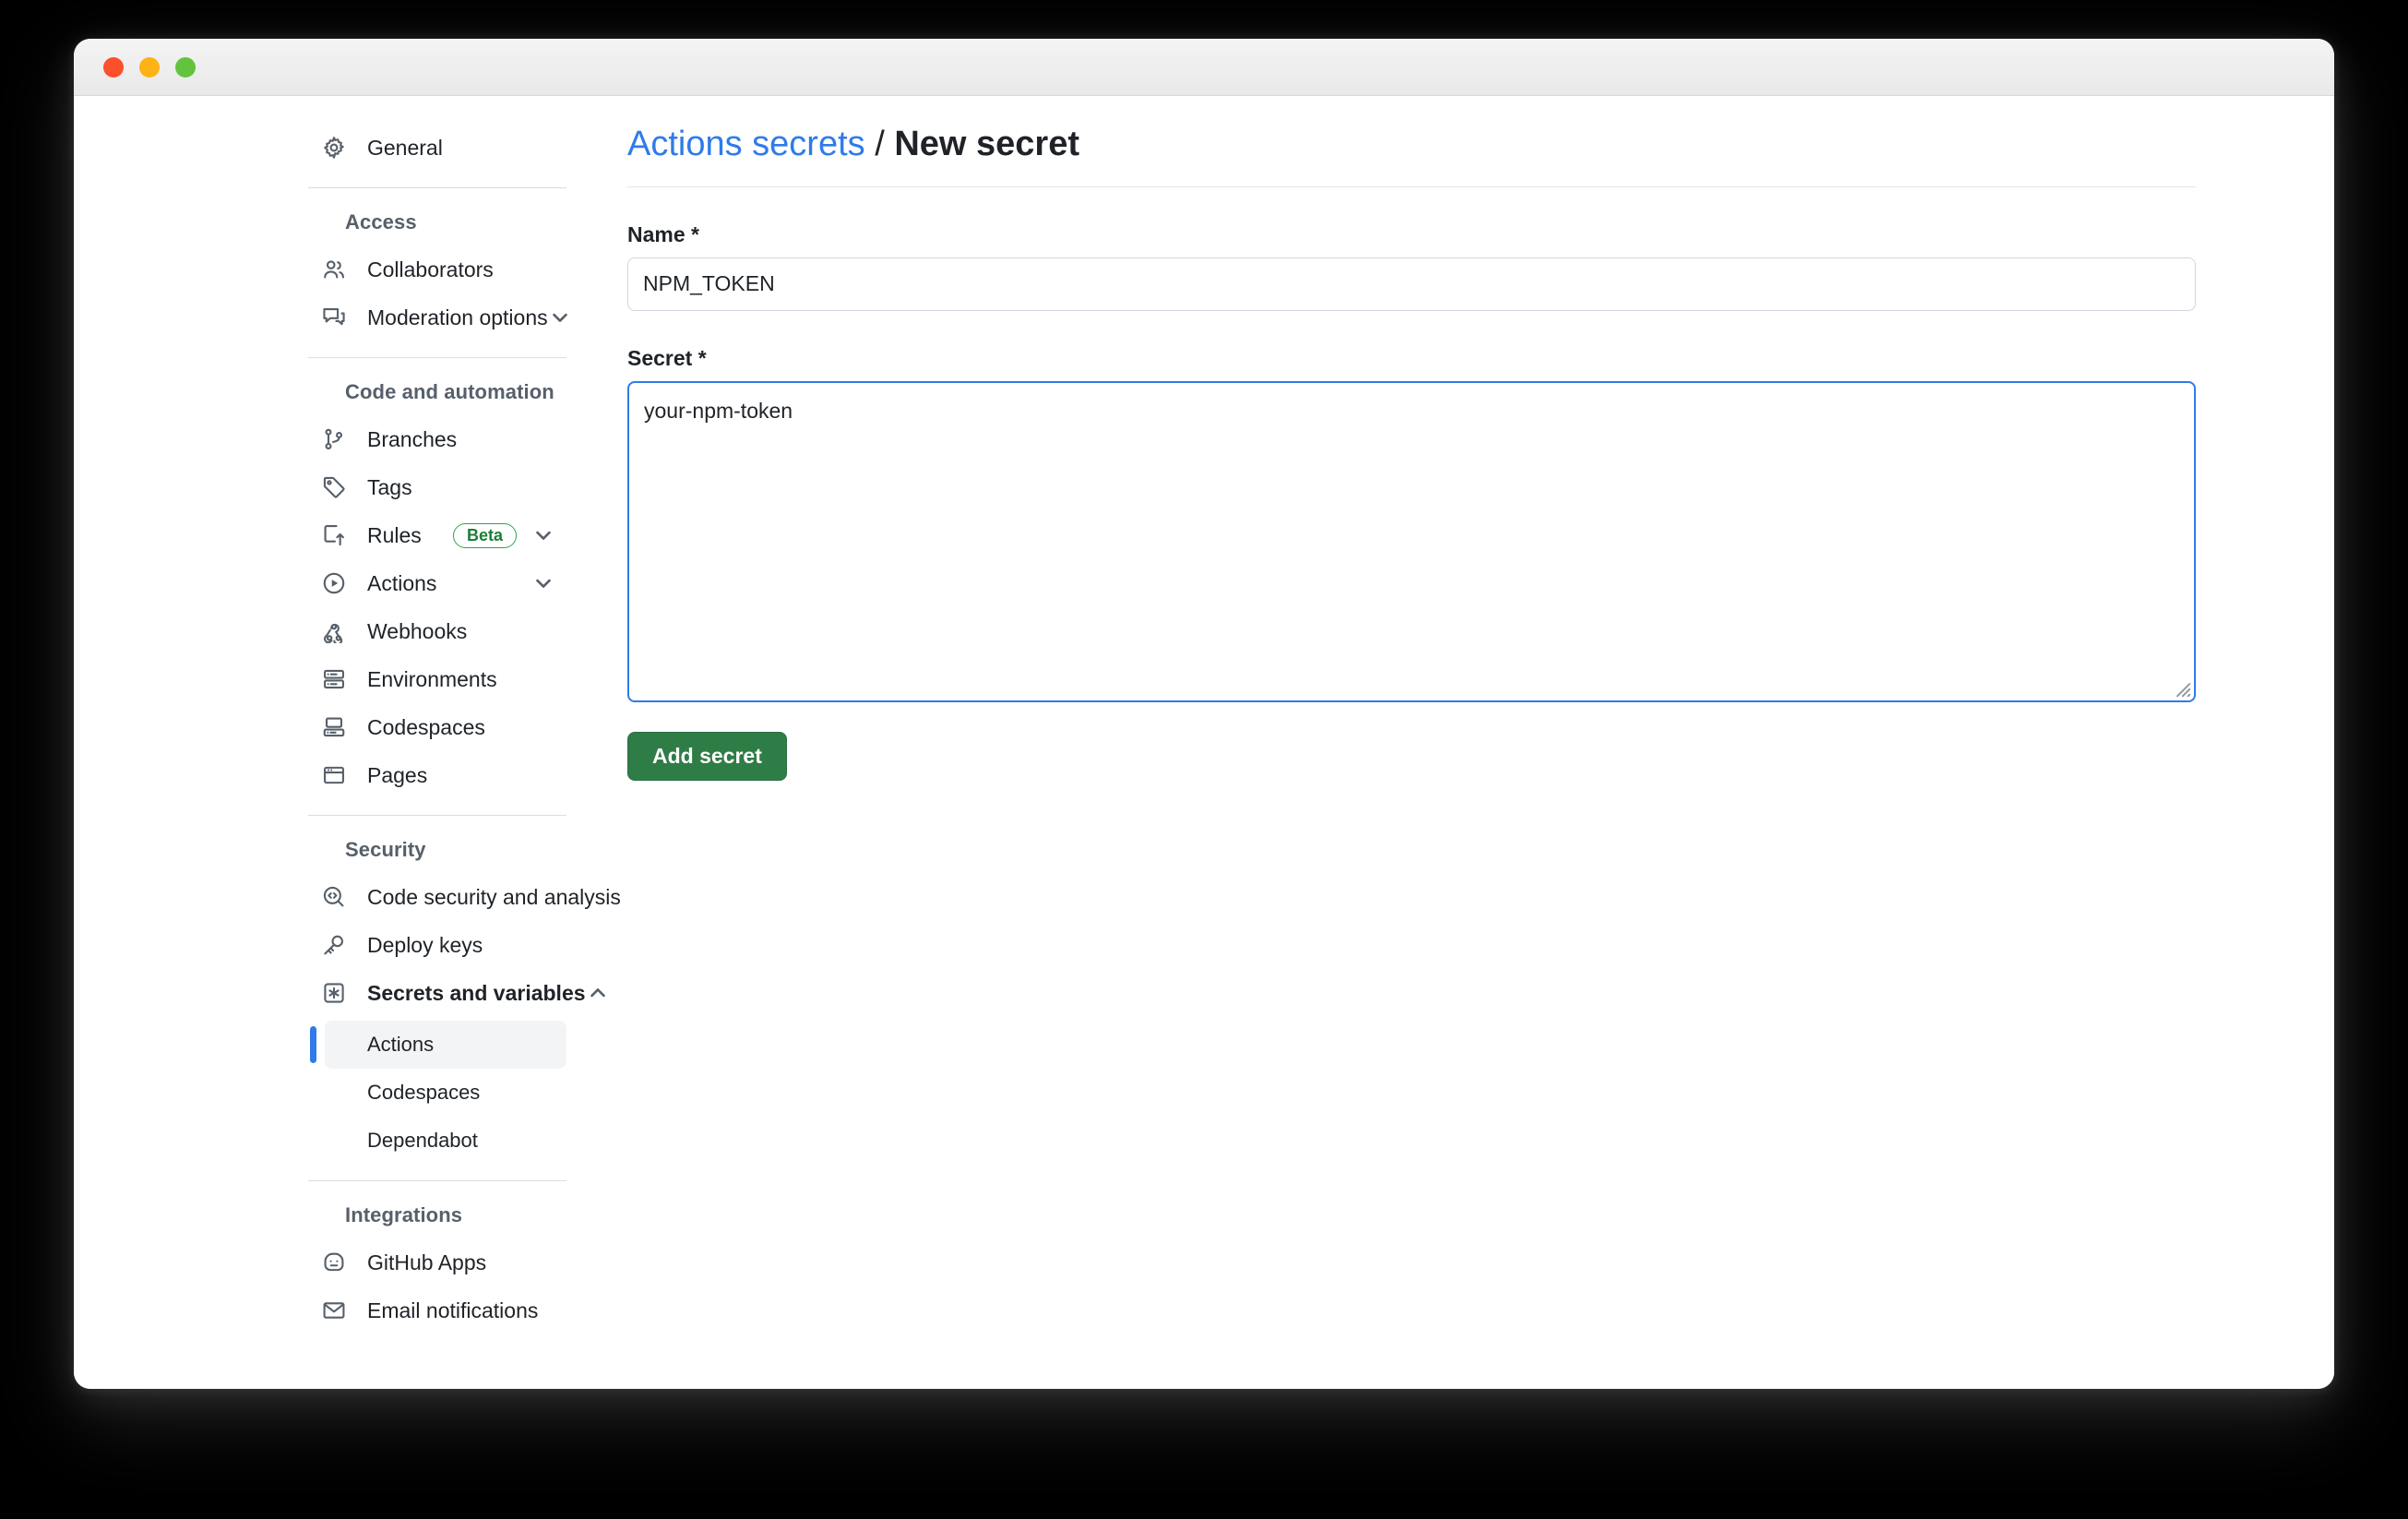 The height and width of the screenshot is (1519, 2408). I want to click on sidebar-item-branches: Branches, so click(437, 439).